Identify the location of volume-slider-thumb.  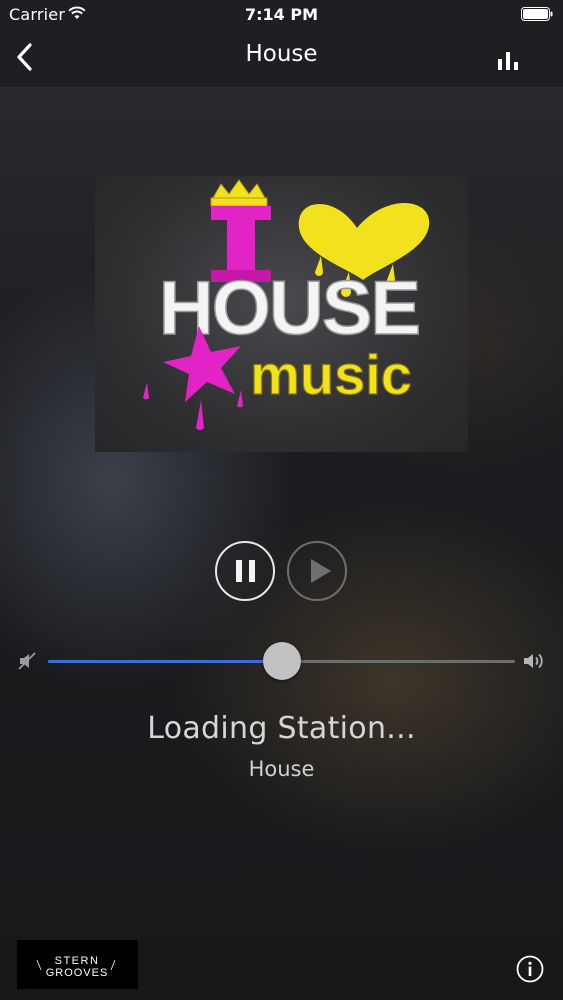
(282, 661).